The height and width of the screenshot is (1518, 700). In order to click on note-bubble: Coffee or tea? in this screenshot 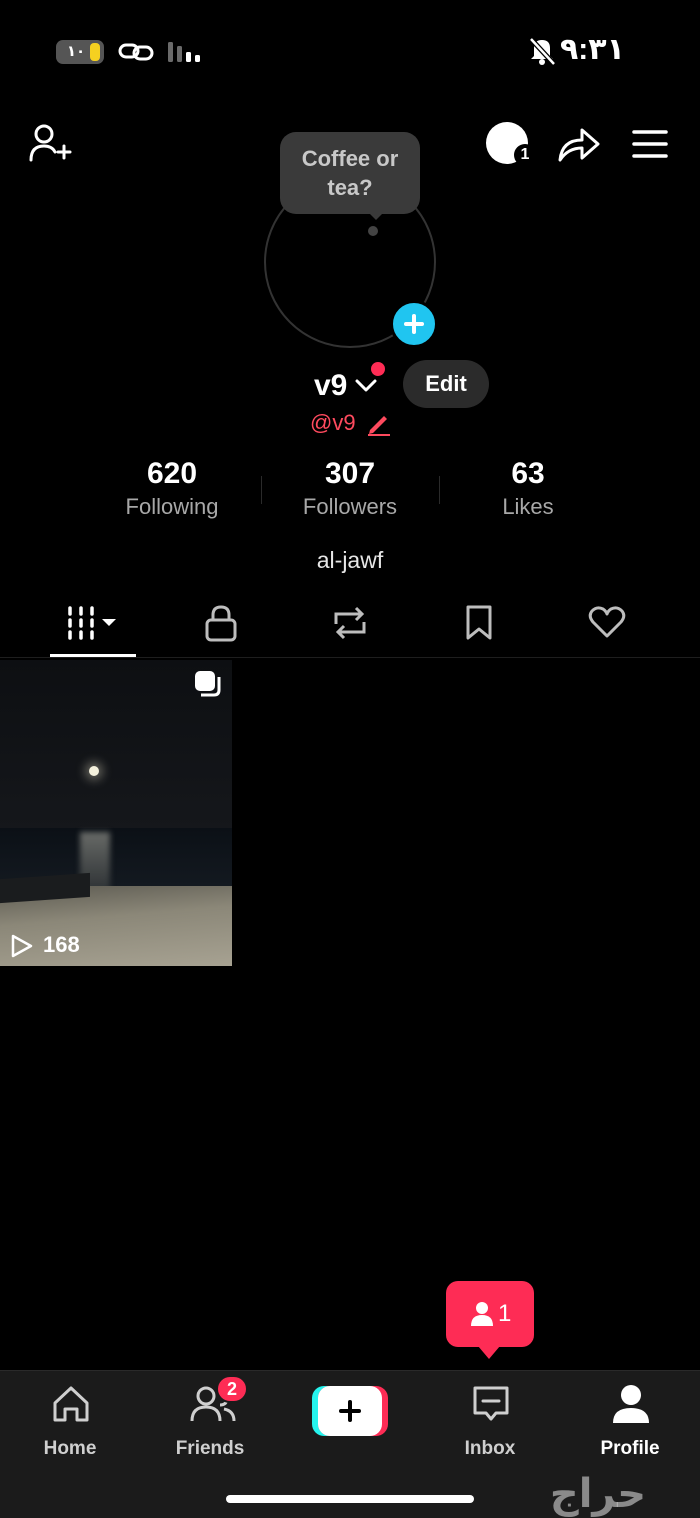, I will do `click(350, 173)`.